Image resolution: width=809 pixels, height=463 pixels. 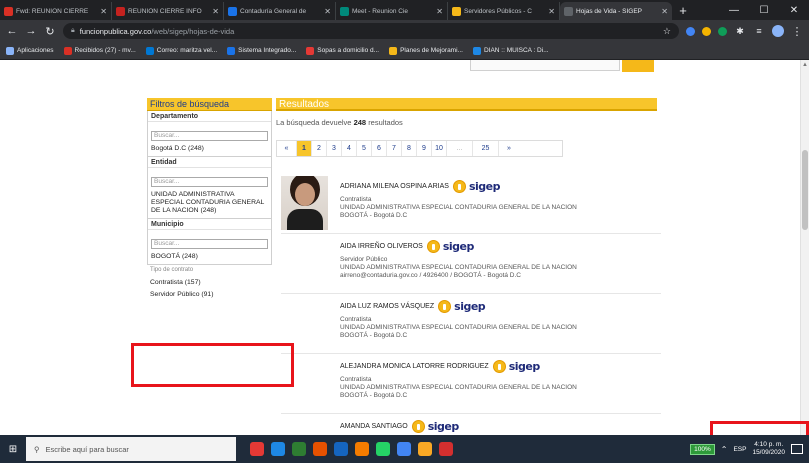 I want to click on sigep-wordmark: sigep, so click(x=484, y=186).